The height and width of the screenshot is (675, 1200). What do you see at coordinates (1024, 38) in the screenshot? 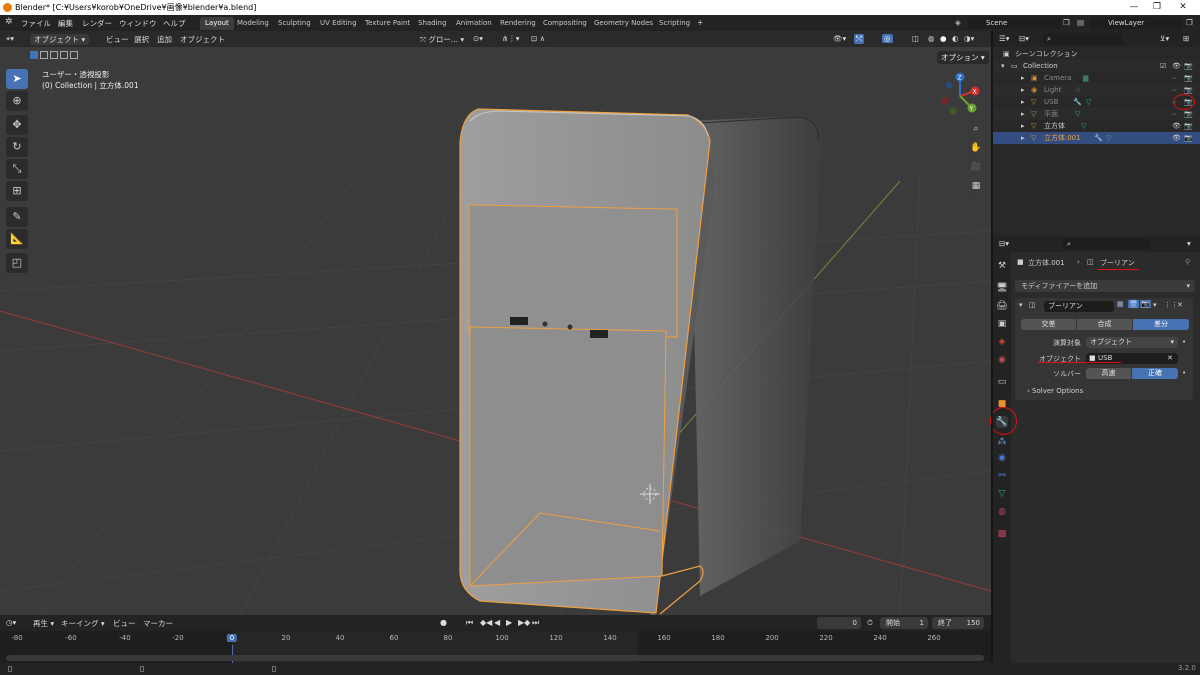
I see `display-mode-icon: ⊟▾` at bounding box center [1024, 38].